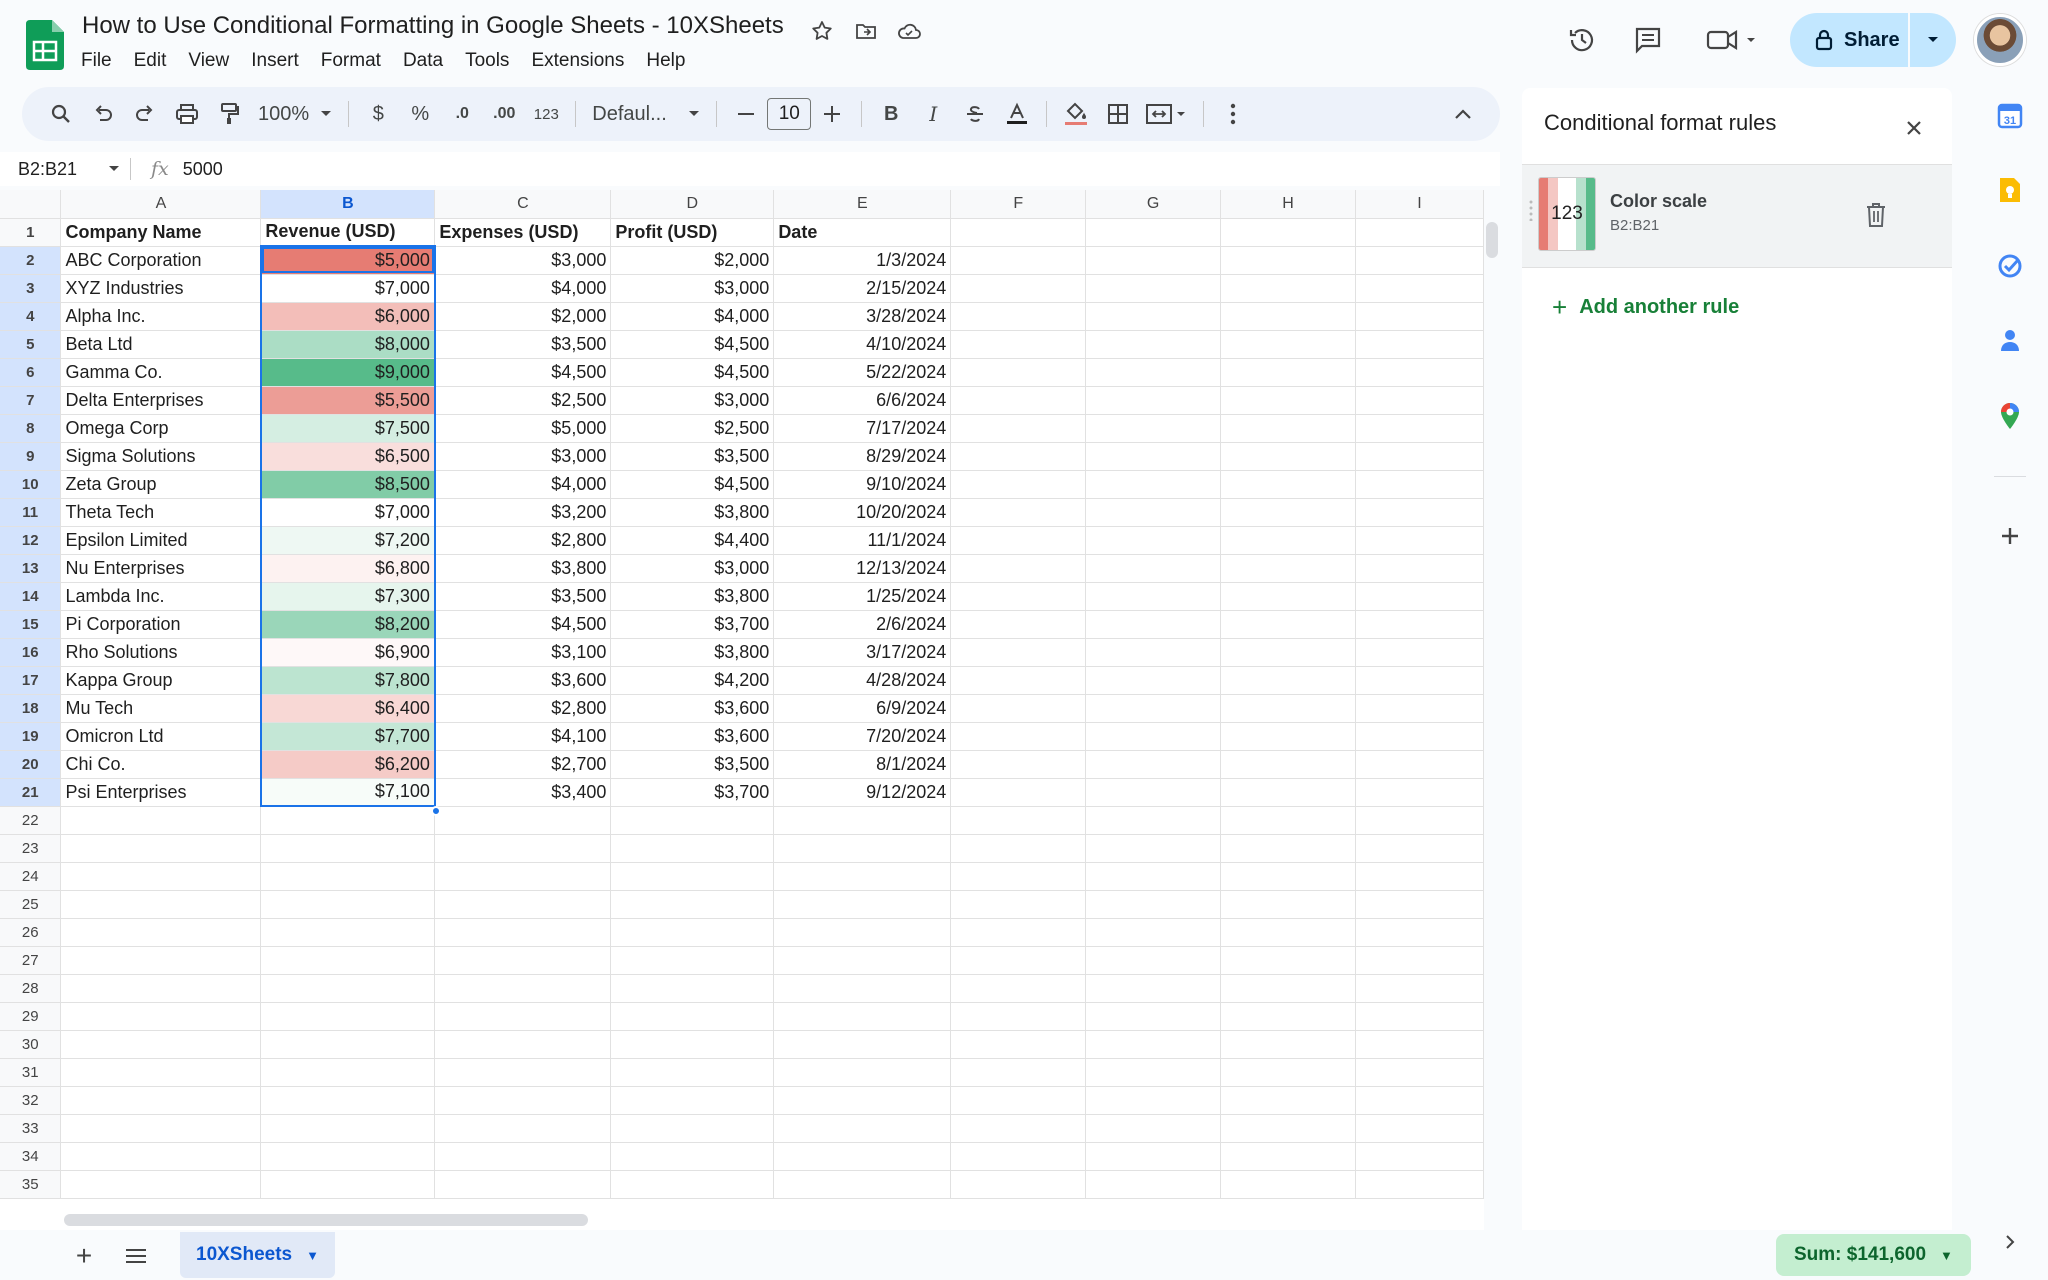 The image size is (2048, 1280). Describe the element at coordinates (347, 428) in the screenshot. I see `cell: $7,500` at that location.